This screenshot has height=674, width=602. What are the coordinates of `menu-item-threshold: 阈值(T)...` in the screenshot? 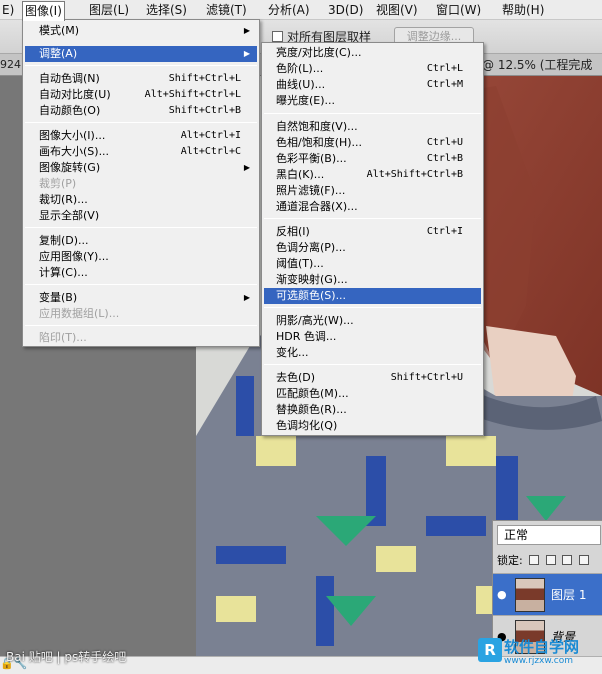 It's located at (372, 264).